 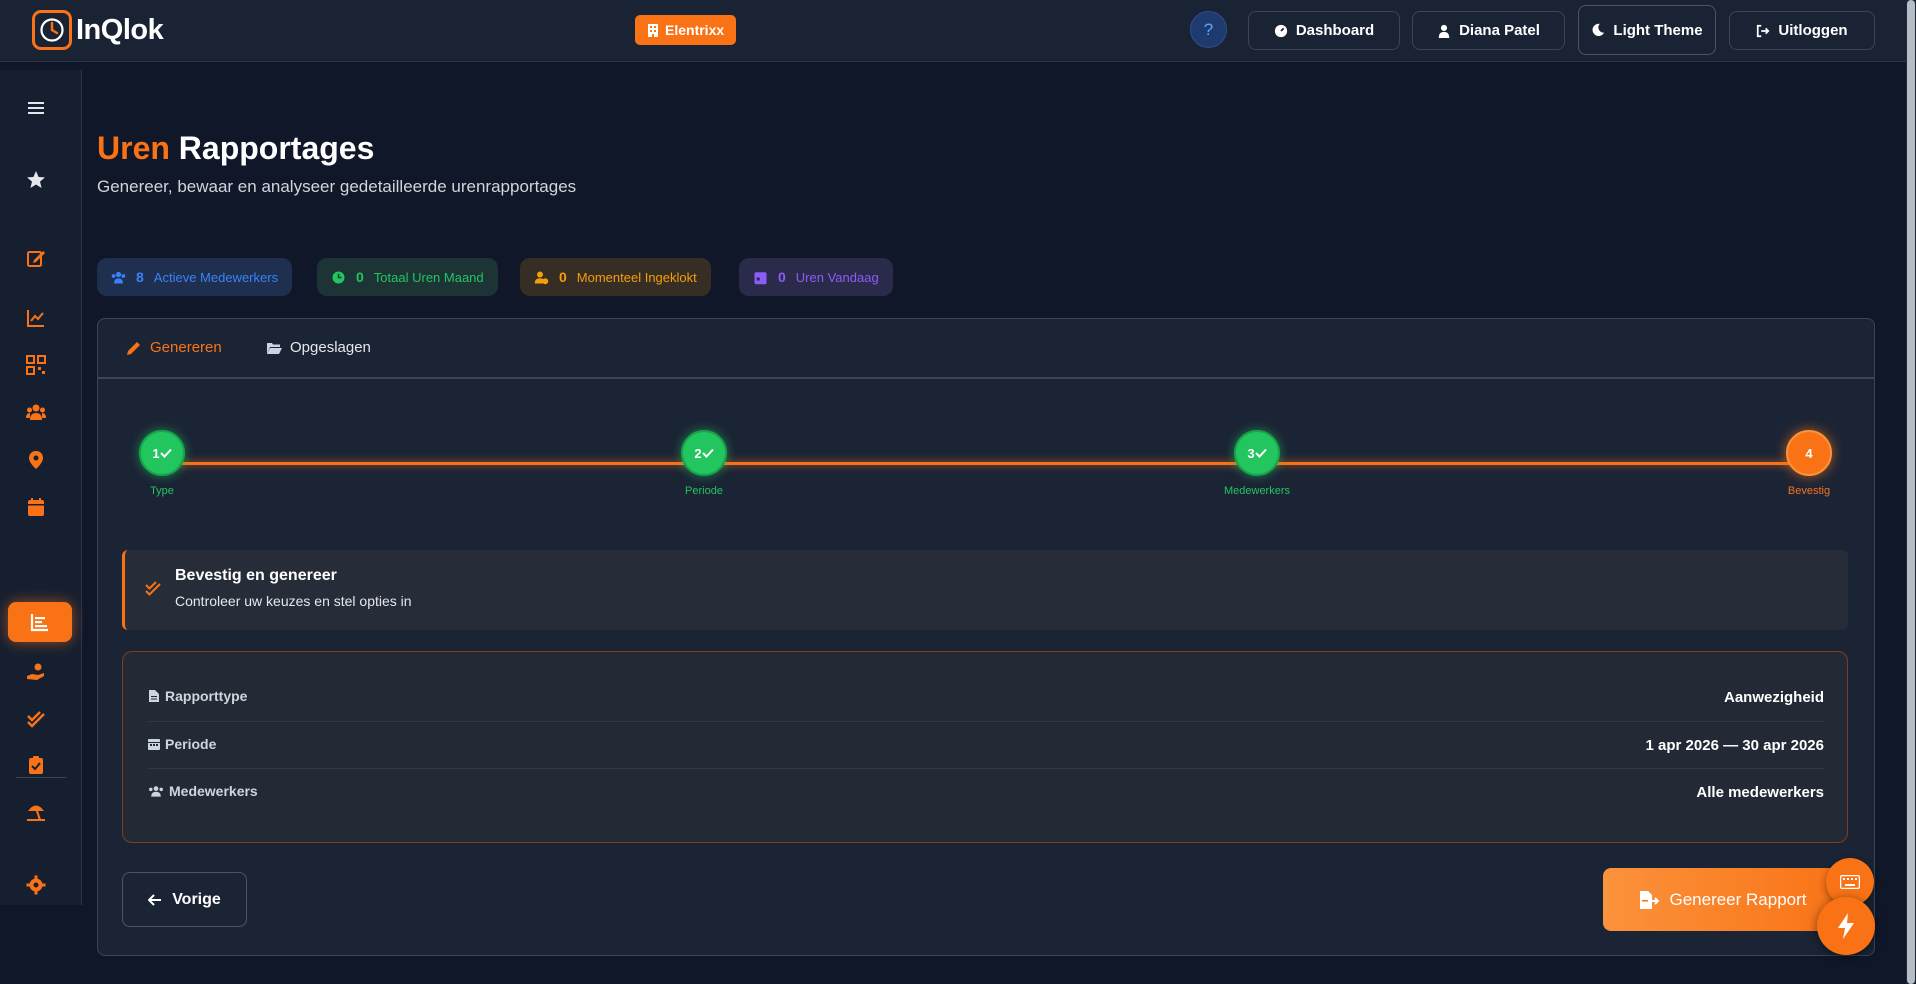 I want to click on stat-label: Momenteel Ingeklokt, so click(x=636, y=277).